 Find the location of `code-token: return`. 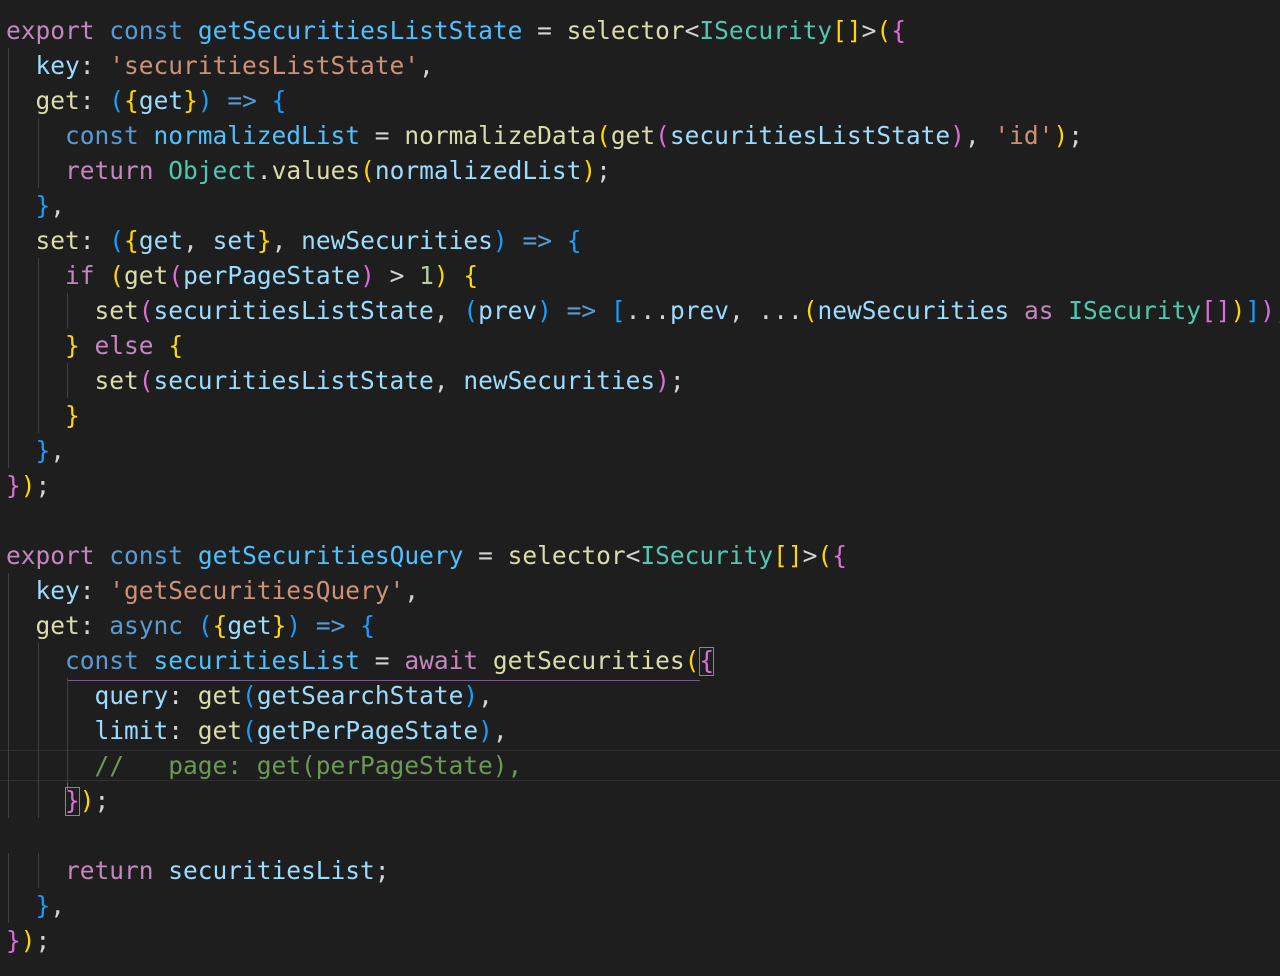

code-token: return is located at coordinates (109, 870).